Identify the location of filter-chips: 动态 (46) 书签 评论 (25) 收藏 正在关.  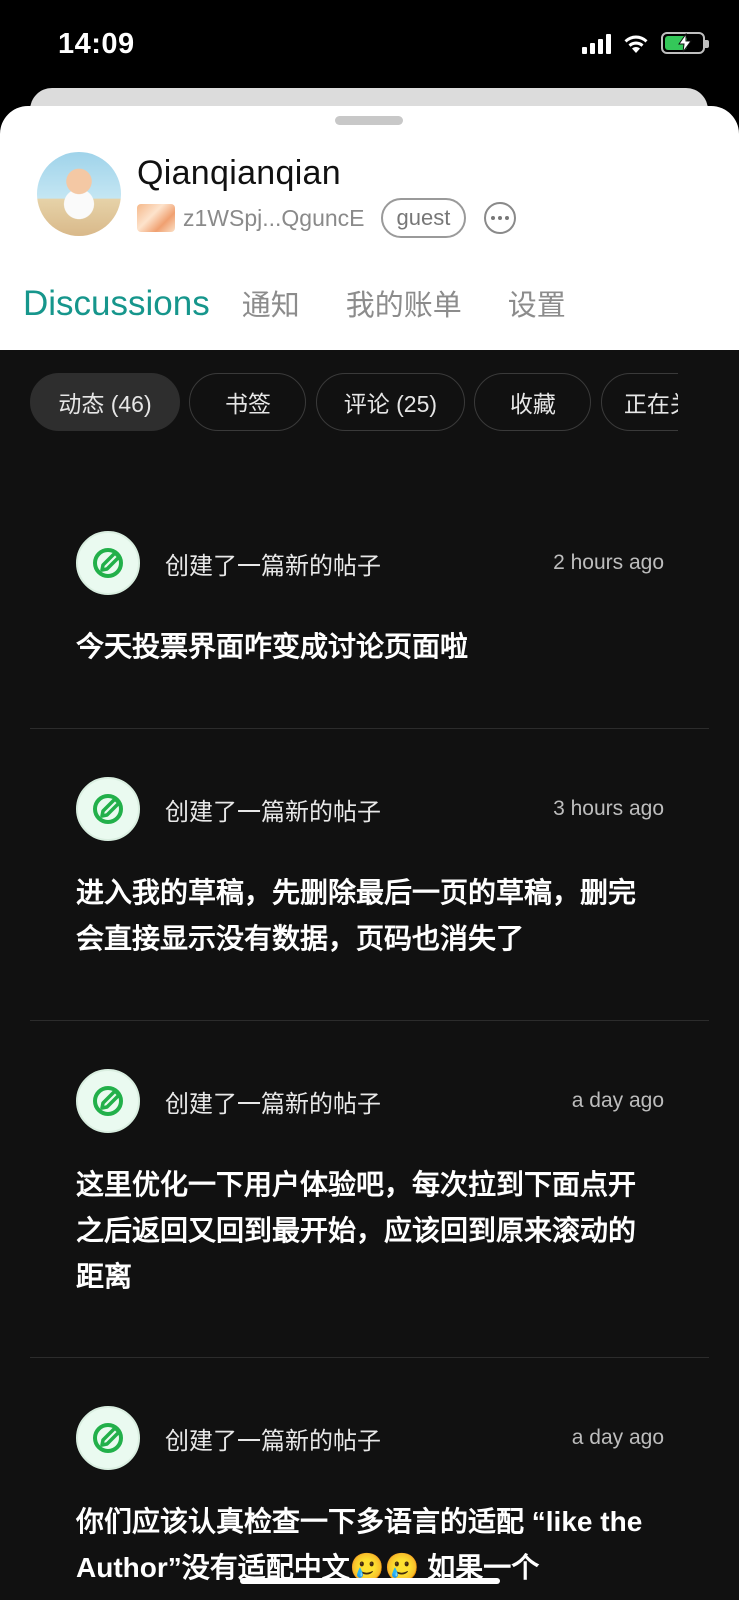
(354, 403).